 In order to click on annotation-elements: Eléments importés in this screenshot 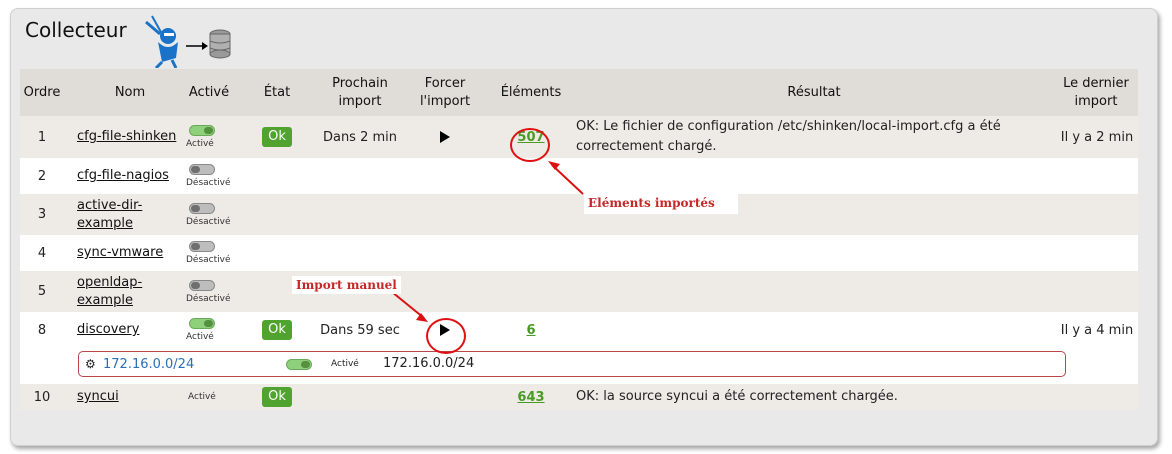, I will do `click(661, 204)`.